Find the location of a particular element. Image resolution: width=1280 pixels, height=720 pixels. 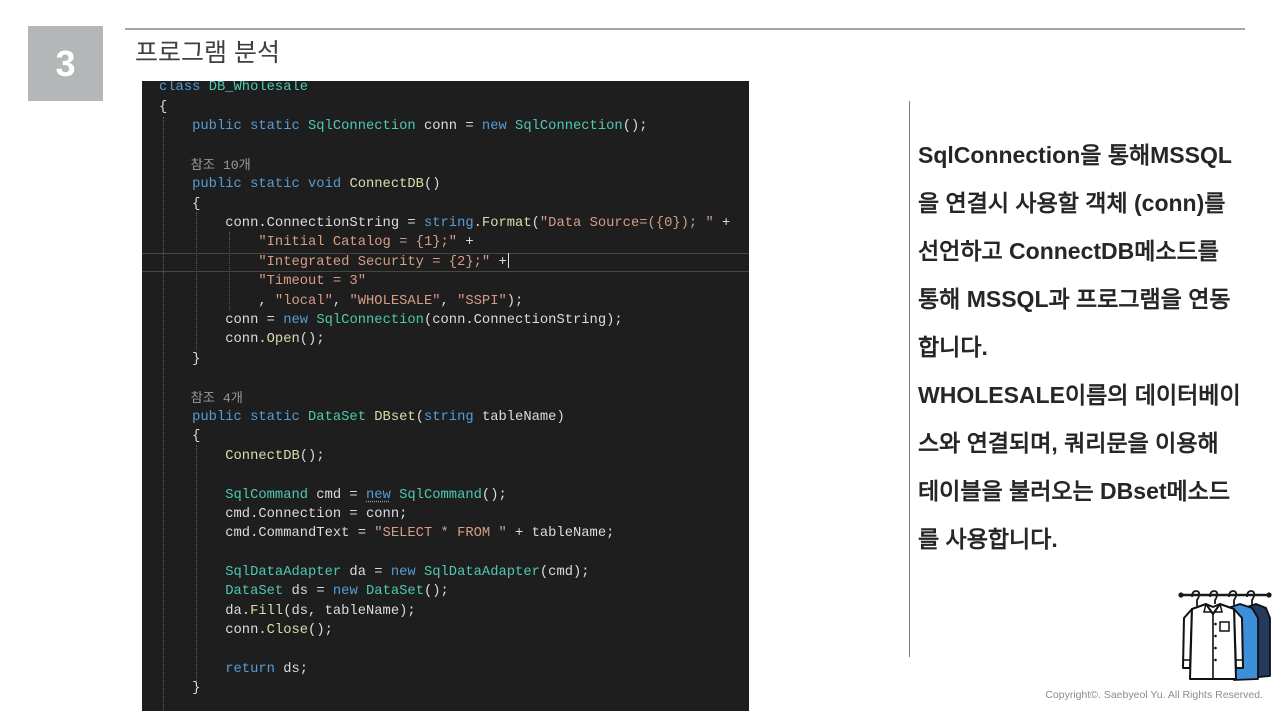

code-line: DataSet ds = new DataSet(); is located at coordinates (445, 591).